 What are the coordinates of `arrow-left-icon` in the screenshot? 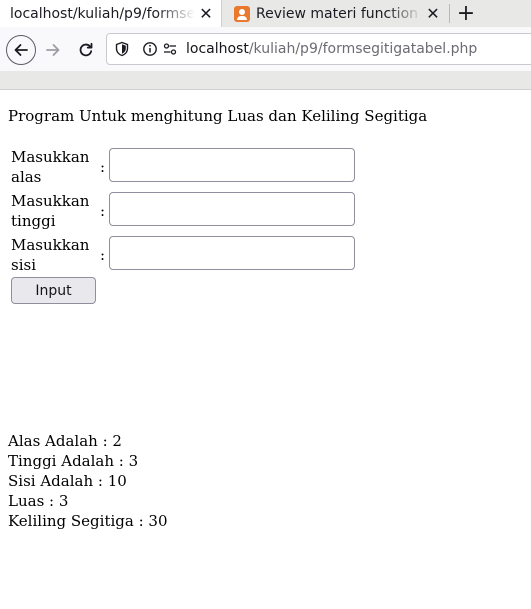 It's located at (21, 50).